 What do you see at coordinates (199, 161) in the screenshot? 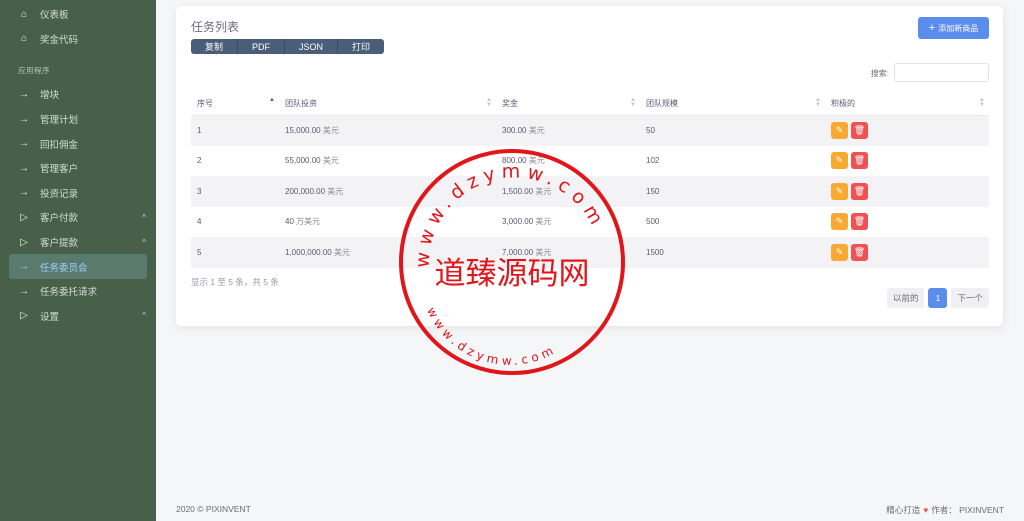
I see `cell-no: 2` at bounding box center [199, 161].